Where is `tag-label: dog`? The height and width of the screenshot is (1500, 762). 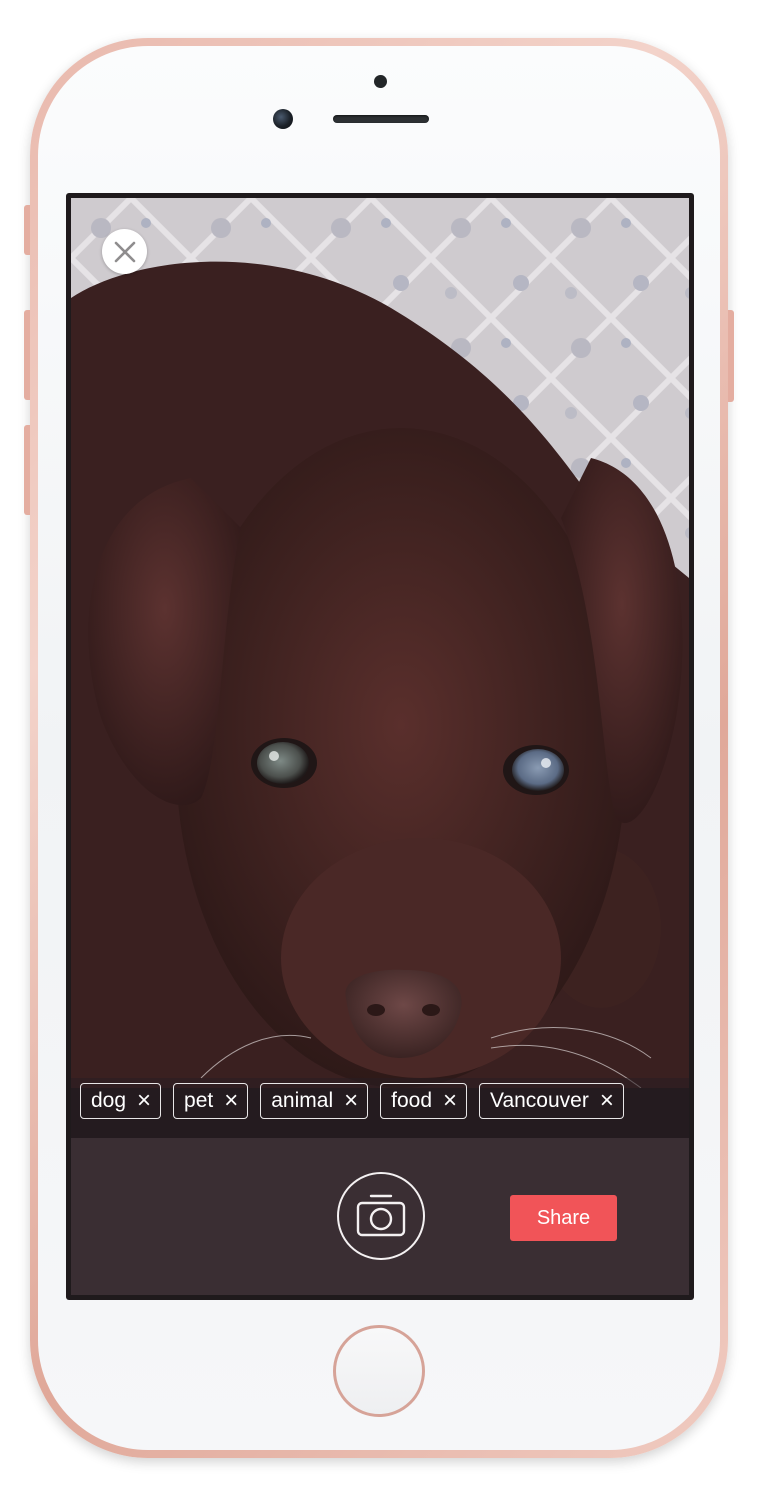
tag-label: dog is located at coordinates (109, 1100).